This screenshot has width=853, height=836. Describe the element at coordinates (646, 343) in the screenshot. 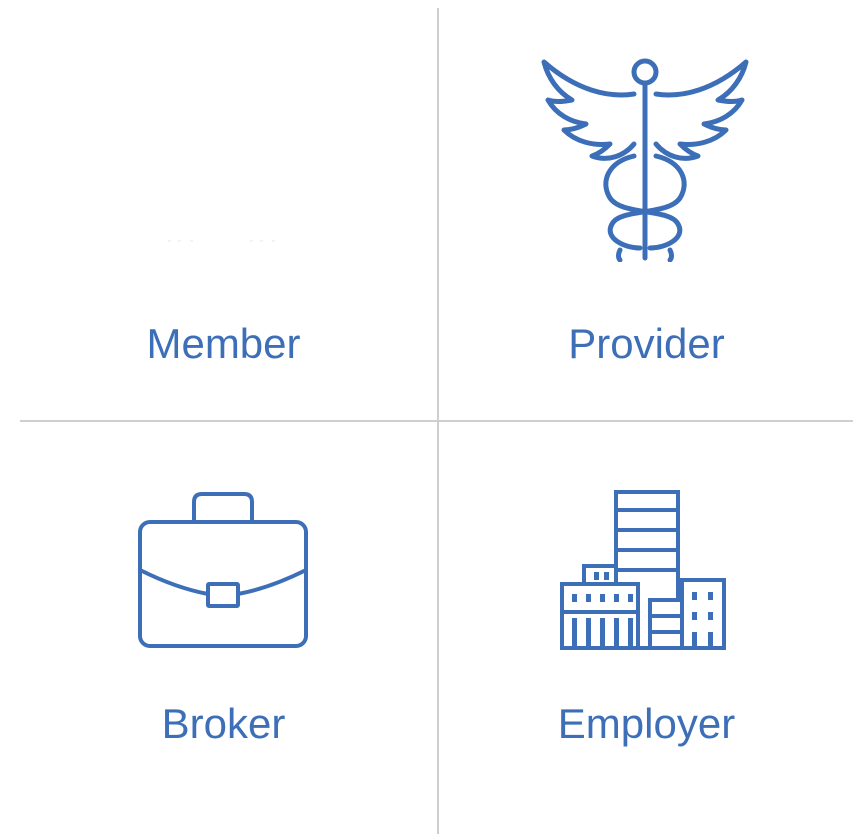

I see `tile-provider-label: Provider` at that location.